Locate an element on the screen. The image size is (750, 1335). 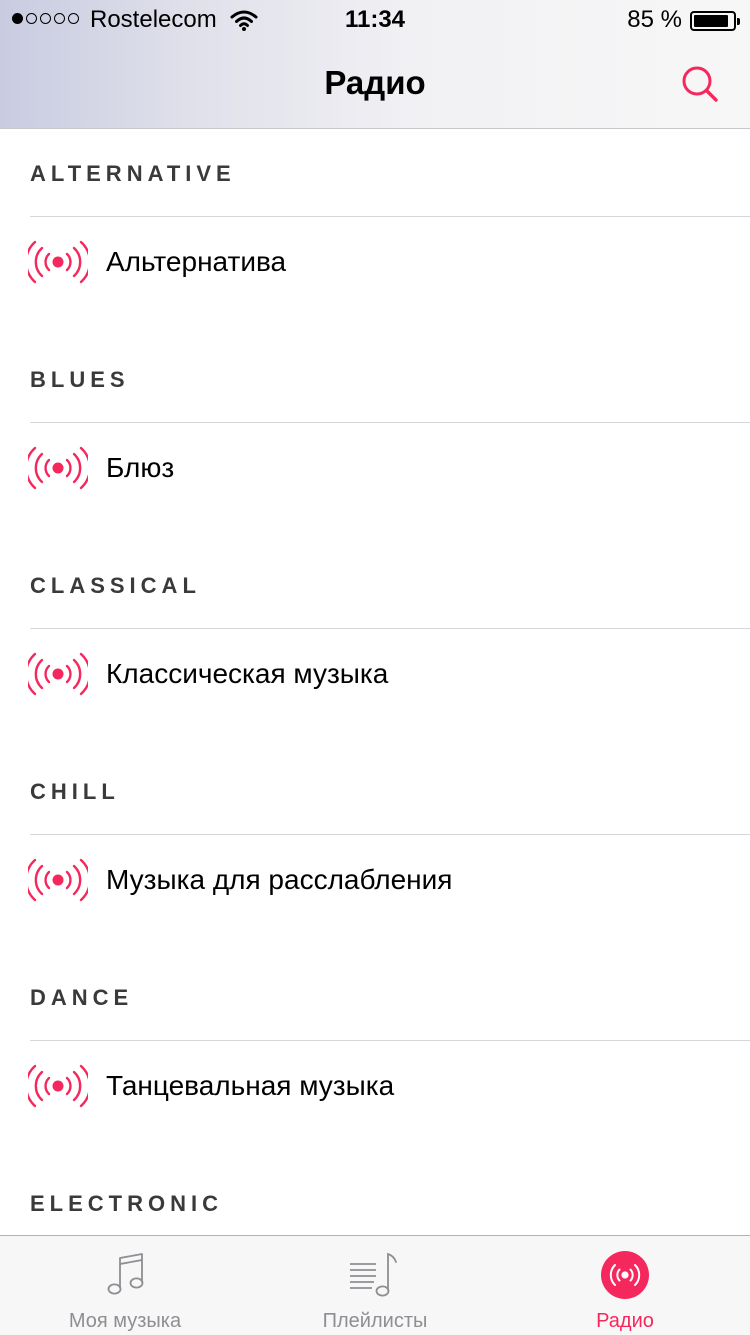
genre-section: ELECTRONIC is located at coordinates (375, 1197).